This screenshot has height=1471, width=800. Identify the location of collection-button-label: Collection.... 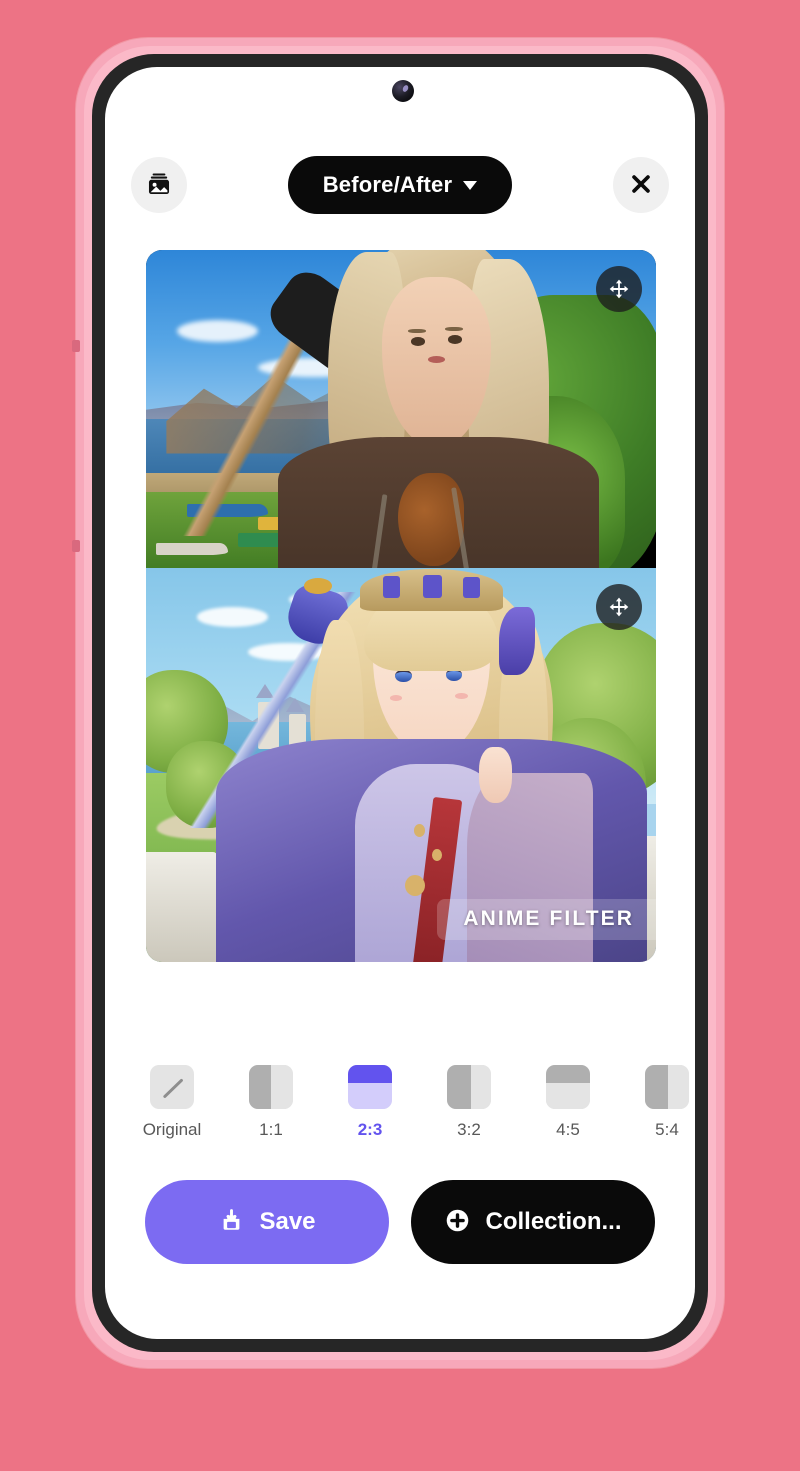
(553, 1221).